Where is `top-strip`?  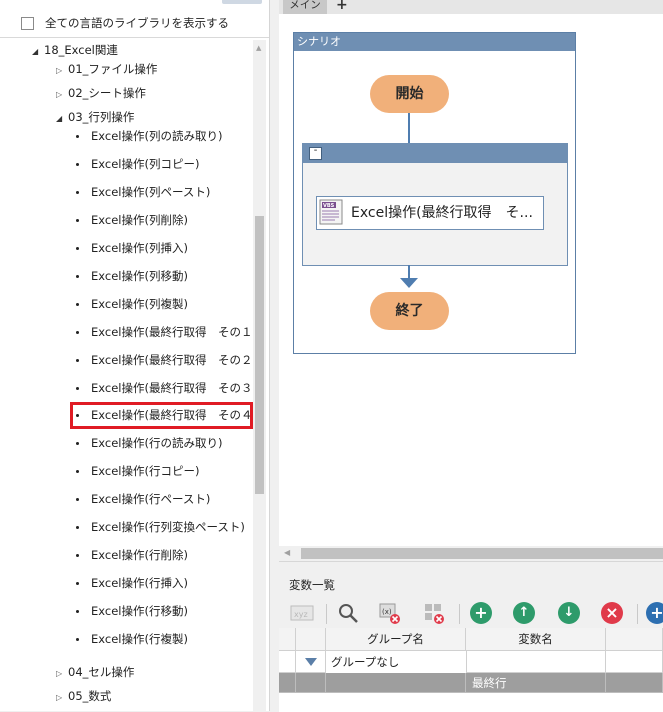 top-strip is located at coordinates (134, 4).